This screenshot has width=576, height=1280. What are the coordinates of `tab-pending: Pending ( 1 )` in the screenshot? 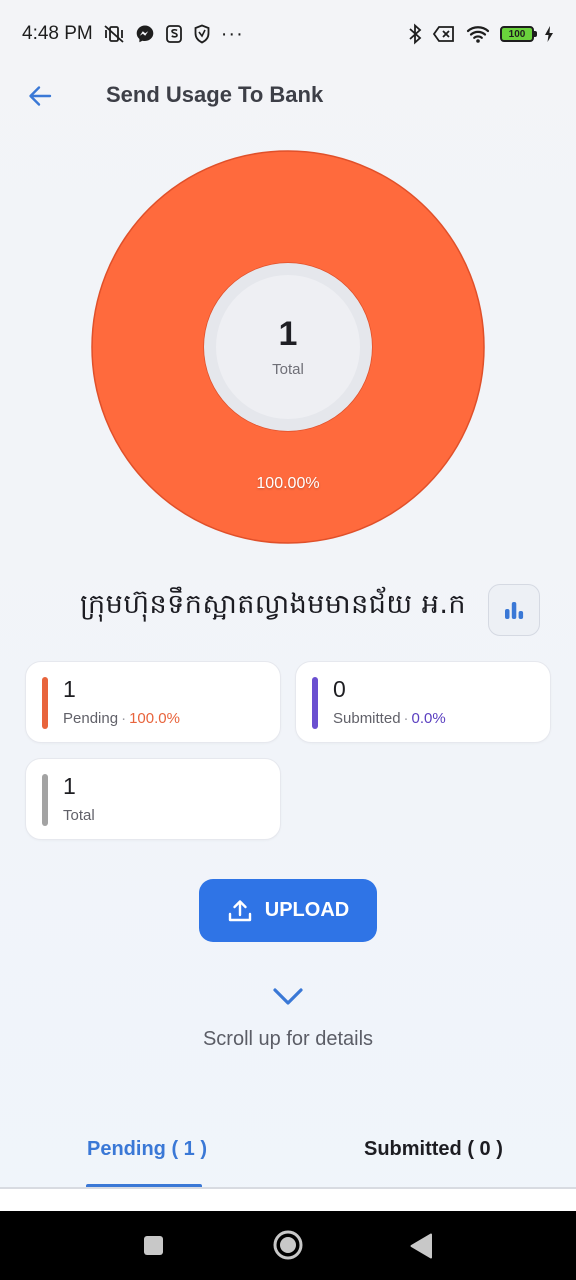 It's located at (147, 1158).